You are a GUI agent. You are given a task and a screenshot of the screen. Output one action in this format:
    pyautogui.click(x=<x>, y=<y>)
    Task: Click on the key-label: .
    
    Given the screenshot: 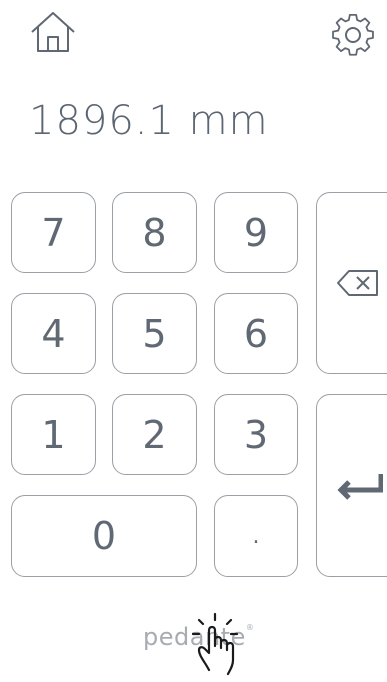 What is the action you would take?
    pyautogui.click(x=256, y=536)
    